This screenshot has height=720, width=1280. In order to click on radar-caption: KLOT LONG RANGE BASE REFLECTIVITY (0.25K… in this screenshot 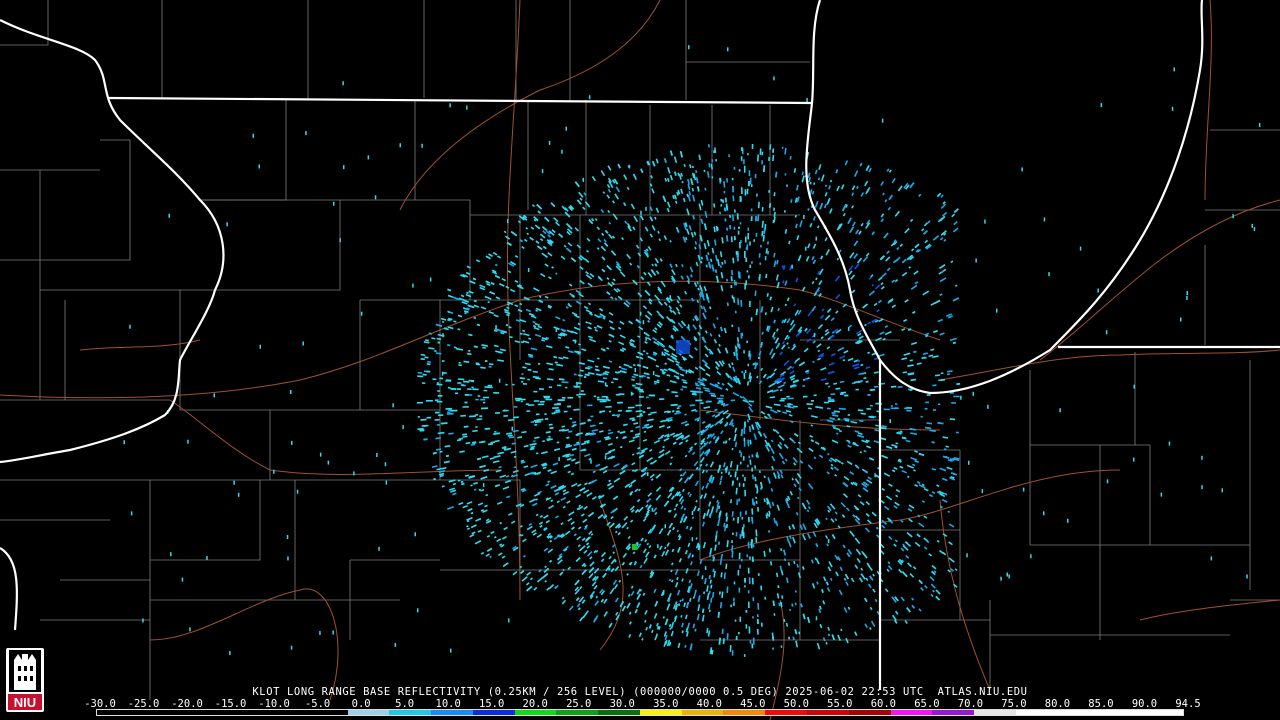, I will do `click(640, 692)`.